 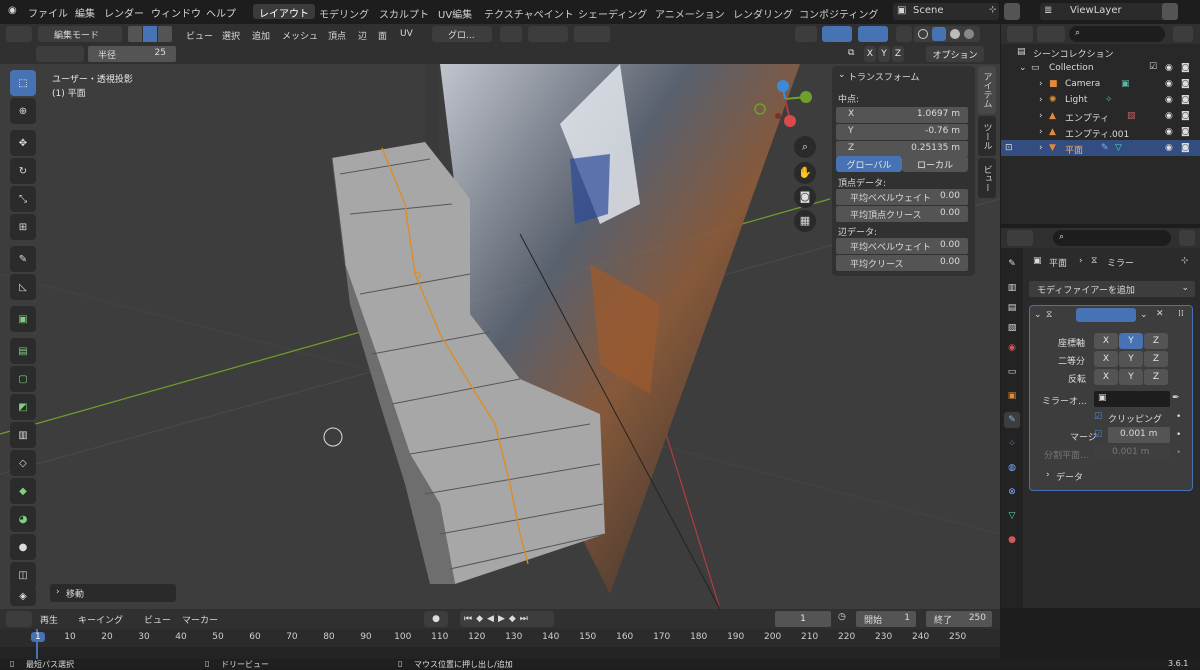 I want to click on view-layer-tab-icon: ▧, so click(x=1012, y=328).